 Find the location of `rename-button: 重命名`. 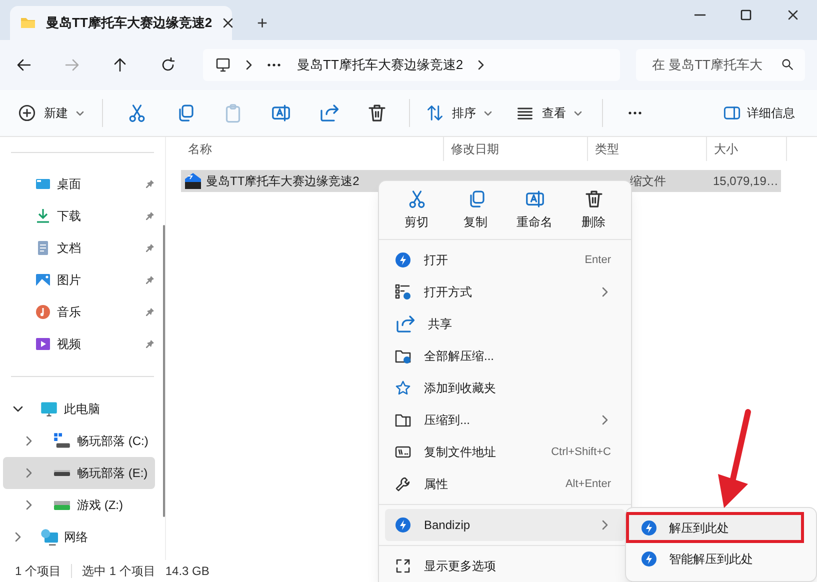

rename-button: 重命名 is located at coordinates (534, 210).